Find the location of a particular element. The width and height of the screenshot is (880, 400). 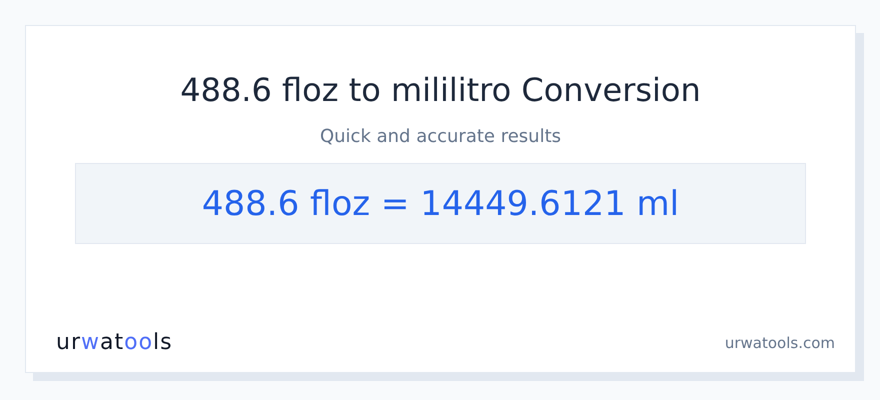

subtitle: Quick and accurate results is located at coordinates (441, 136).